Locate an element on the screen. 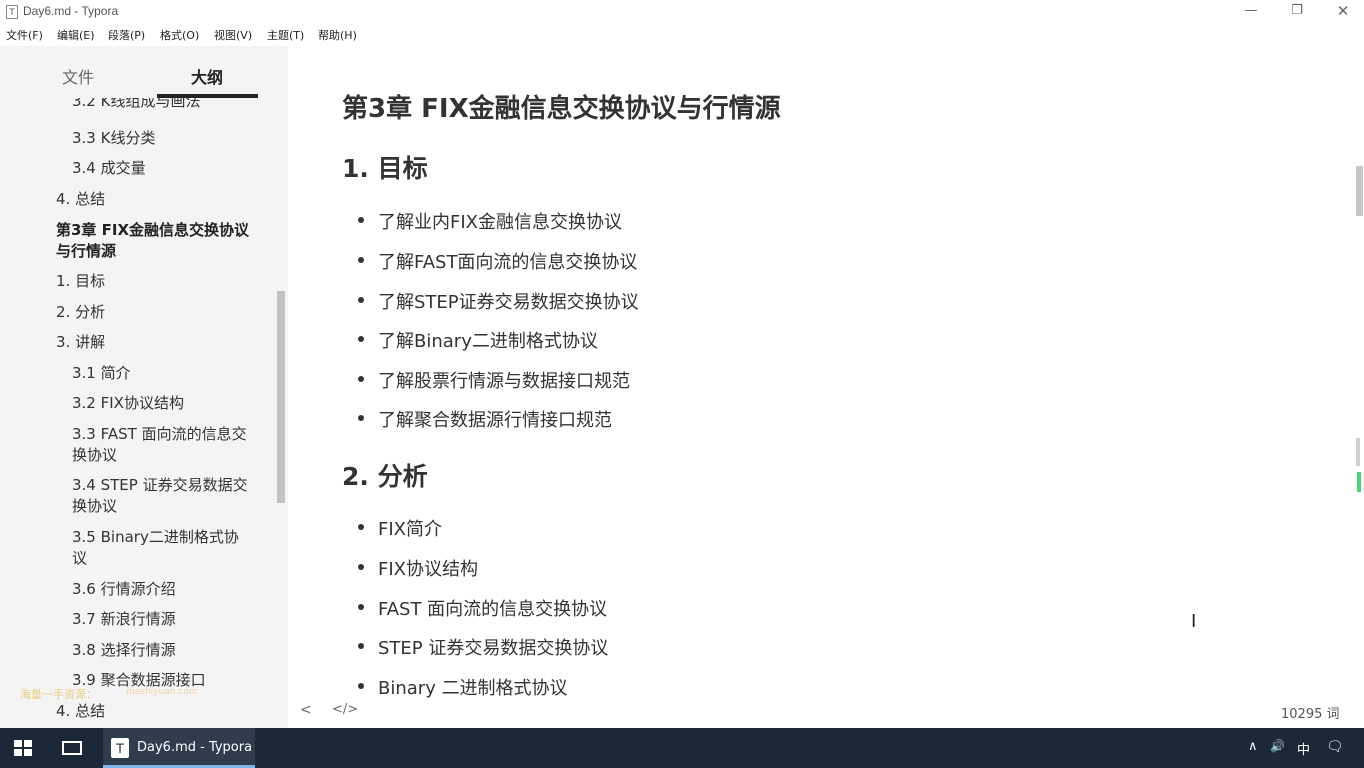 Image resolution: width=1364 pixels, height=768 pixels. list-item: STEP 证券交易数据交换协议 is located at coordinates (493, 647).